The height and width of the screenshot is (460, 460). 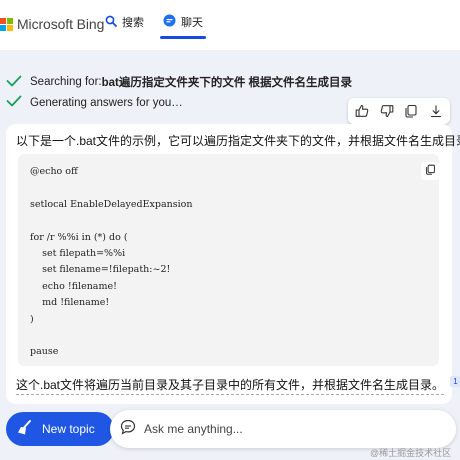 What do you see at coordinates (192, 23) in the screenshot?
I see `tab-chat-label: 聊天` at bounding box center [192, 23].